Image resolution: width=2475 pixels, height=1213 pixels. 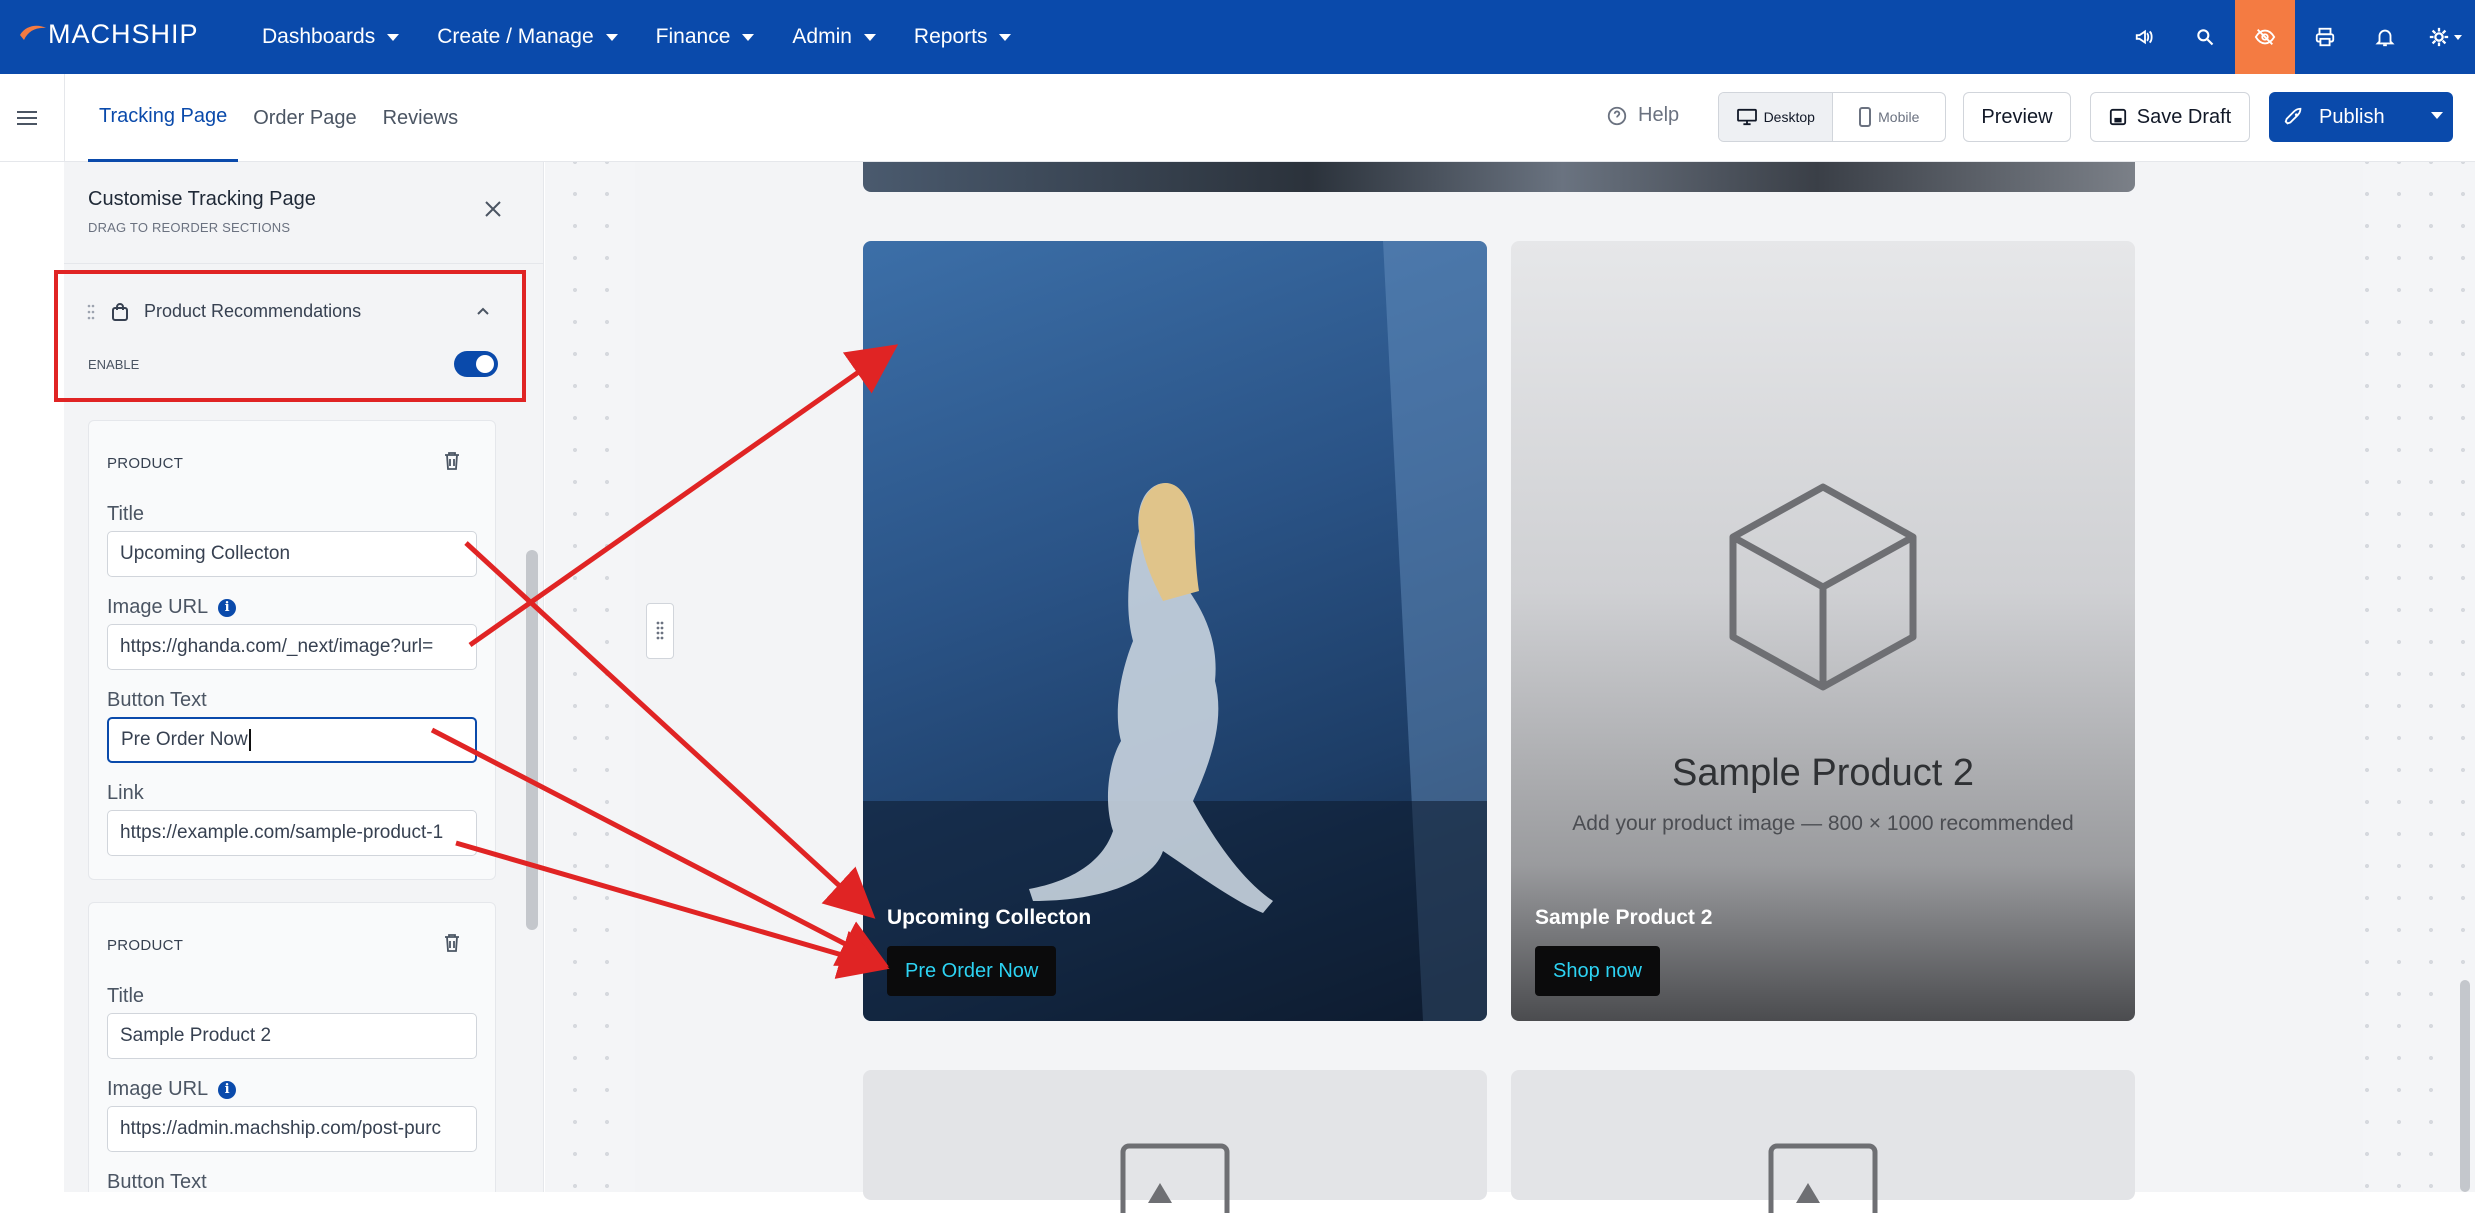 What do you see at coordinates (2017, 117) in the screenshot?
I see `preview-button: Preview` at bounding box center [2017, 117].